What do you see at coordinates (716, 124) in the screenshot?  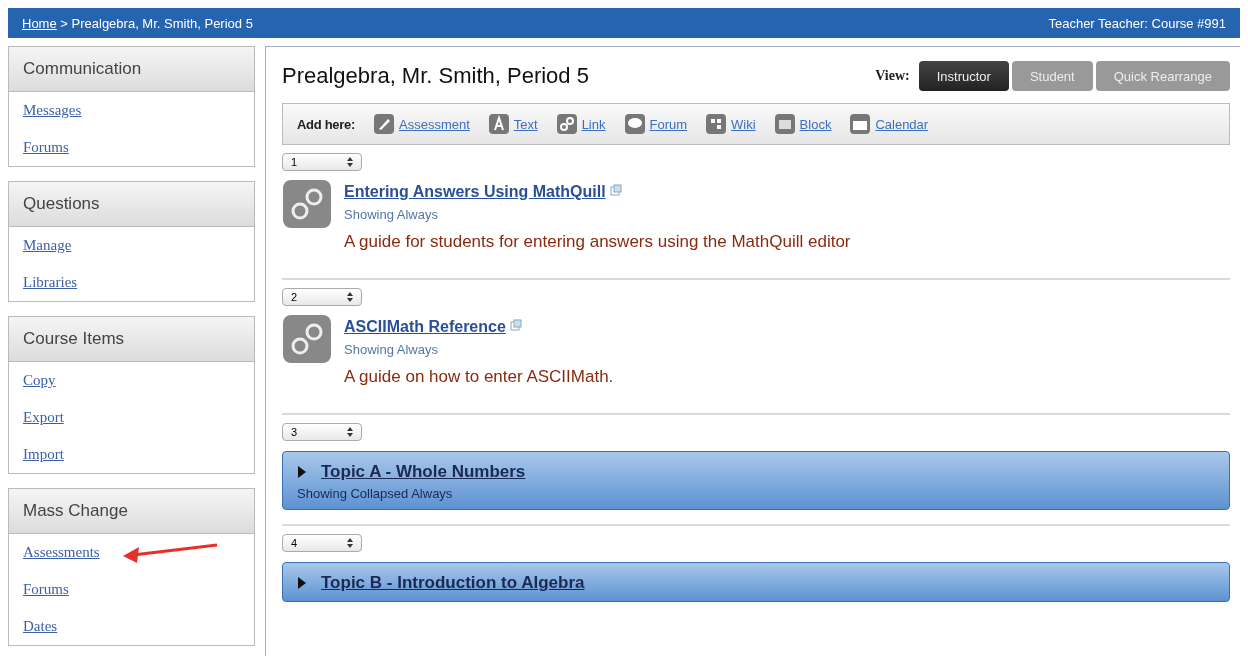 I see `puzzle-icon` at bounding box center [716, 124].